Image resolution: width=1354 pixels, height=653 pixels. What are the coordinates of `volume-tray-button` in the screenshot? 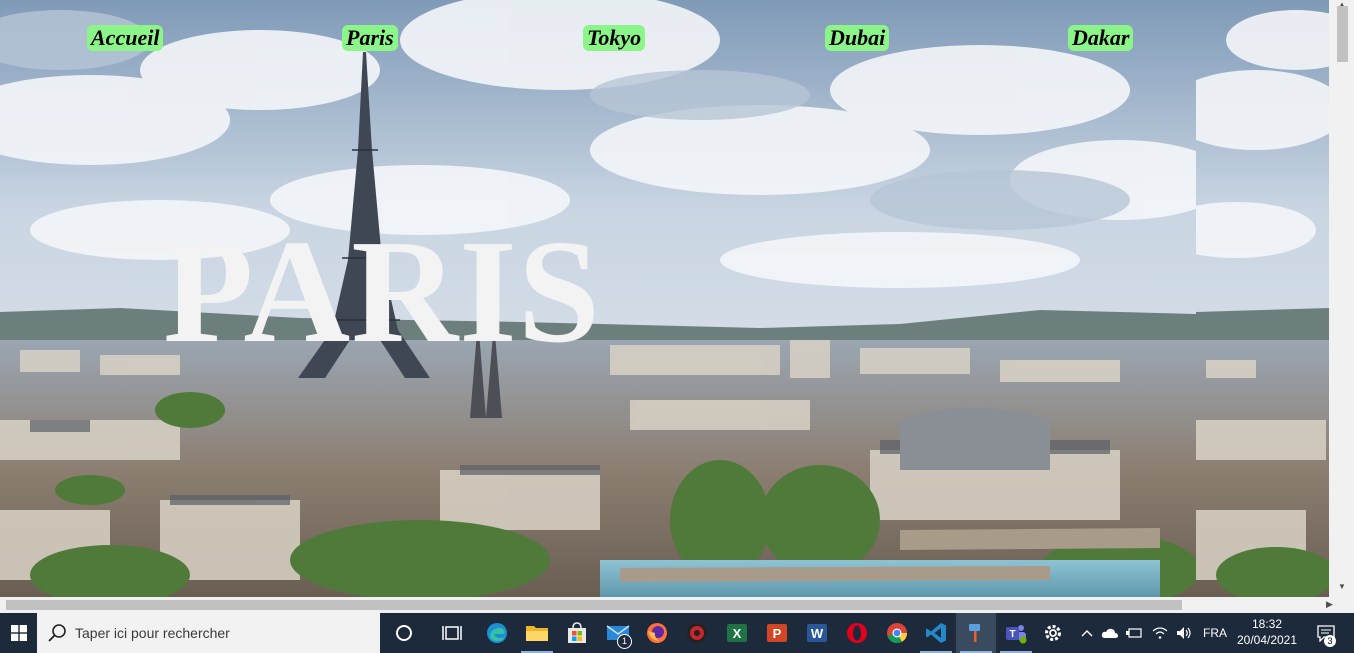 It's located at (1184, 633).